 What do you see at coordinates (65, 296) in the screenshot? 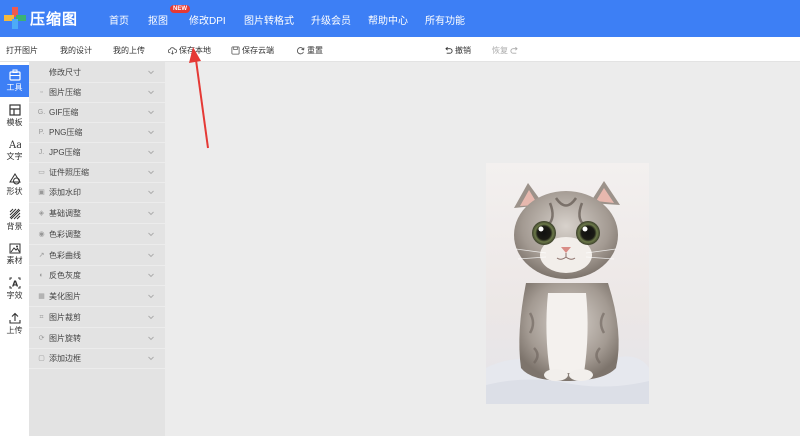
I see `panel-label: 美化图片` at bounding box center [65, 296].